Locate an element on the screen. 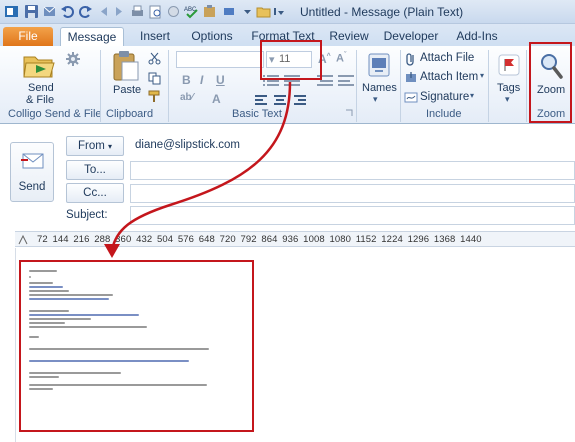 Image resolution: width=575 pixels, height=442 pixels. paperclip-icon is located at coordinates (411, 59).